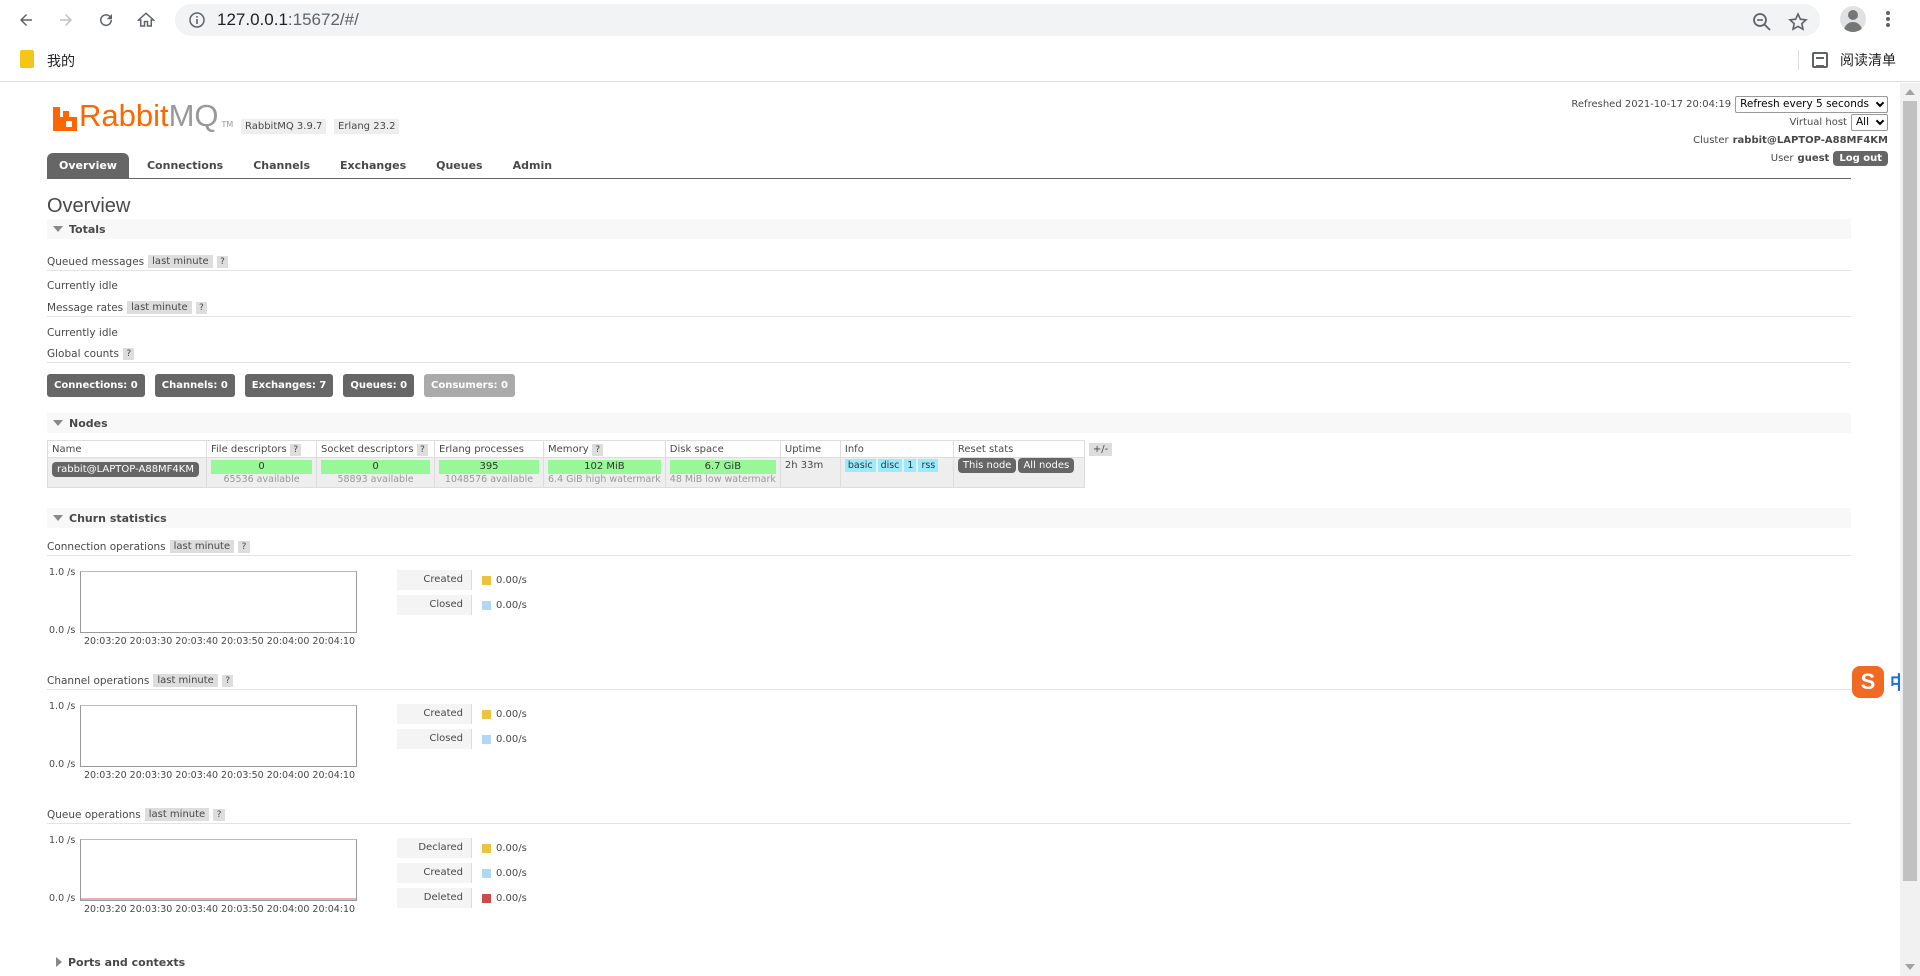 The height and width of the screenshot is (976, 1920). What do you see at coordinates (462, 898) in the screenshot?
I see `legend-row: Deleted 0.00/s` at bounding box center [462, 898].